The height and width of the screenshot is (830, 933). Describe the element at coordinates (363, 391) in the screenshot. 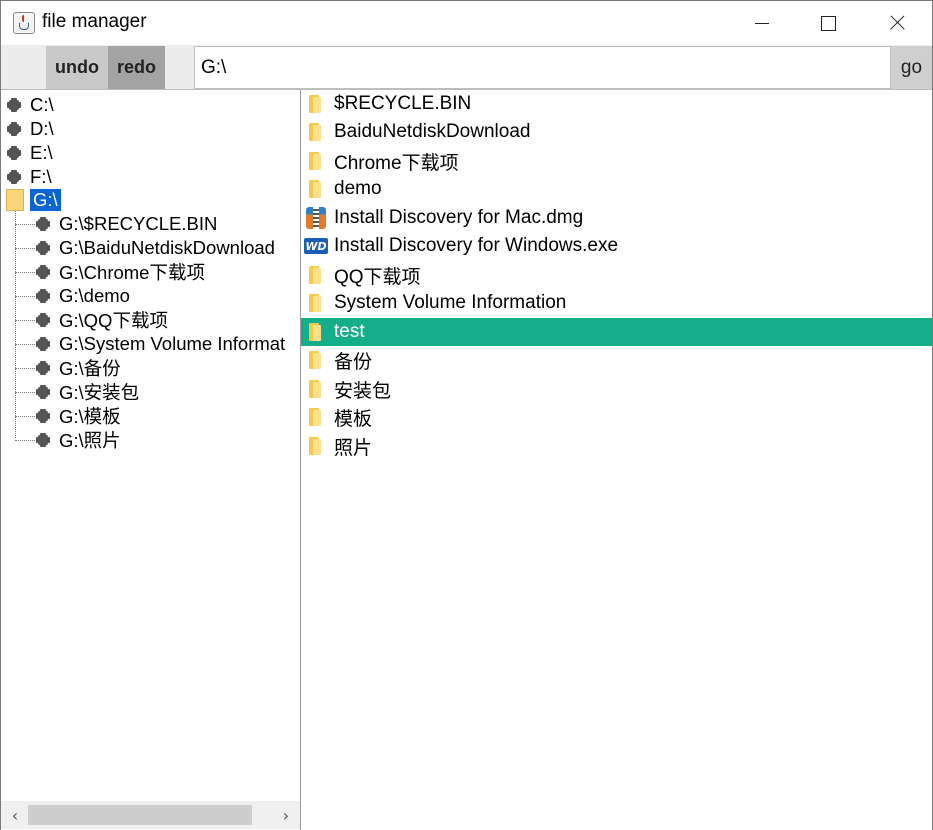

I see `file-name: 安装包` at that location.